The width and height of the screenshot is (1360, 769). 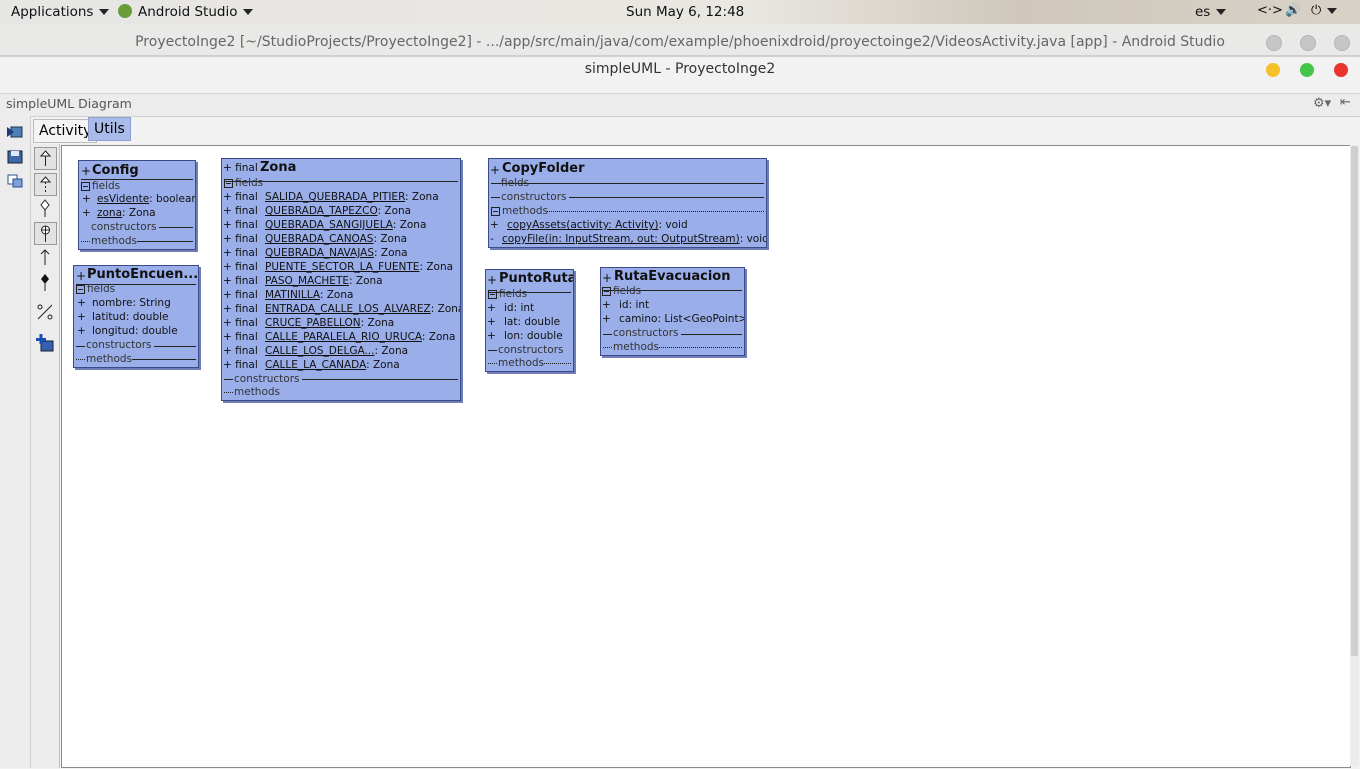 What do you see at coordinates (1293, 10) in the screenshot?
I see `volume-icon: 🔊` at bounding box center [1293, 10].